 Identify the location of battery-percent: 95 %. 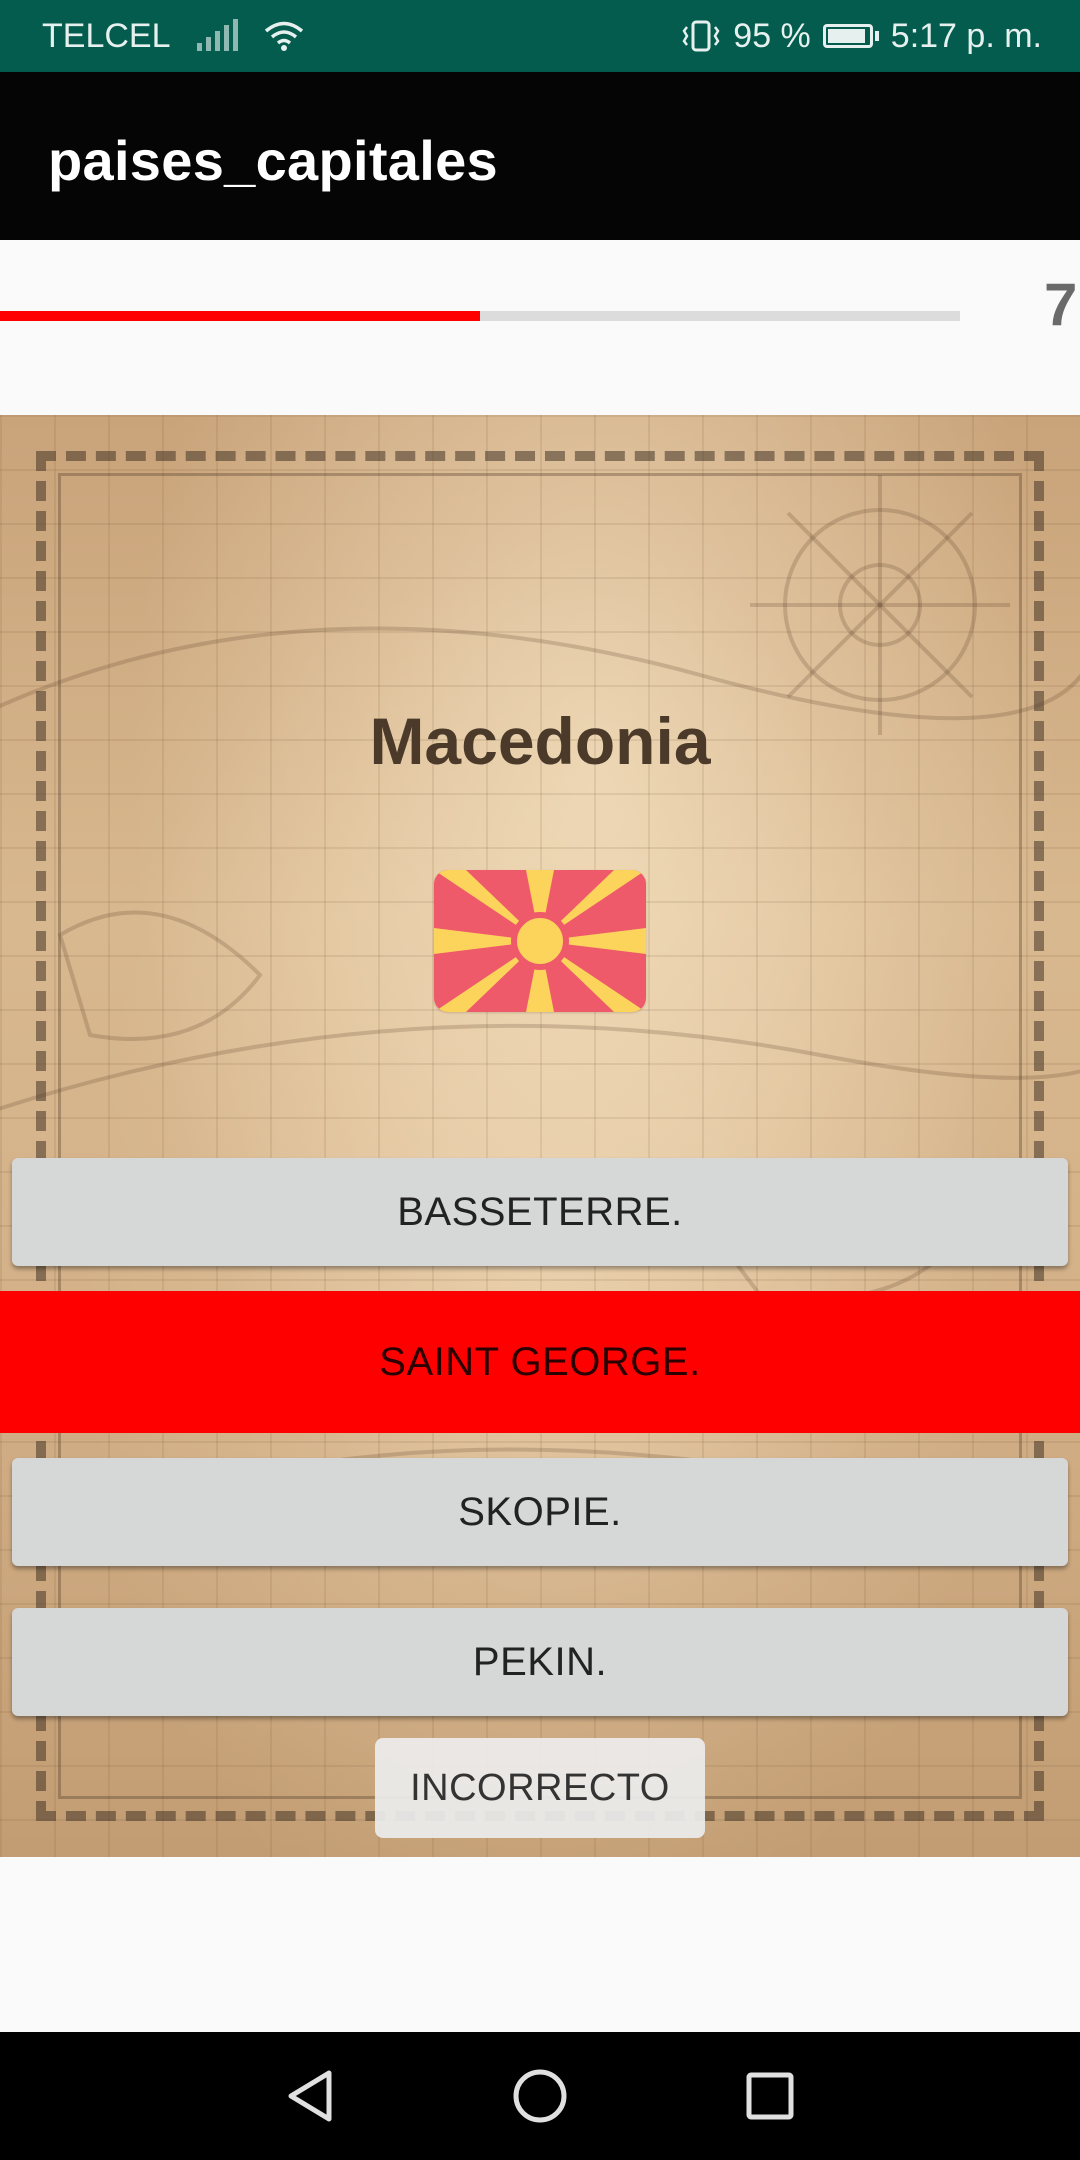
(772, 35).